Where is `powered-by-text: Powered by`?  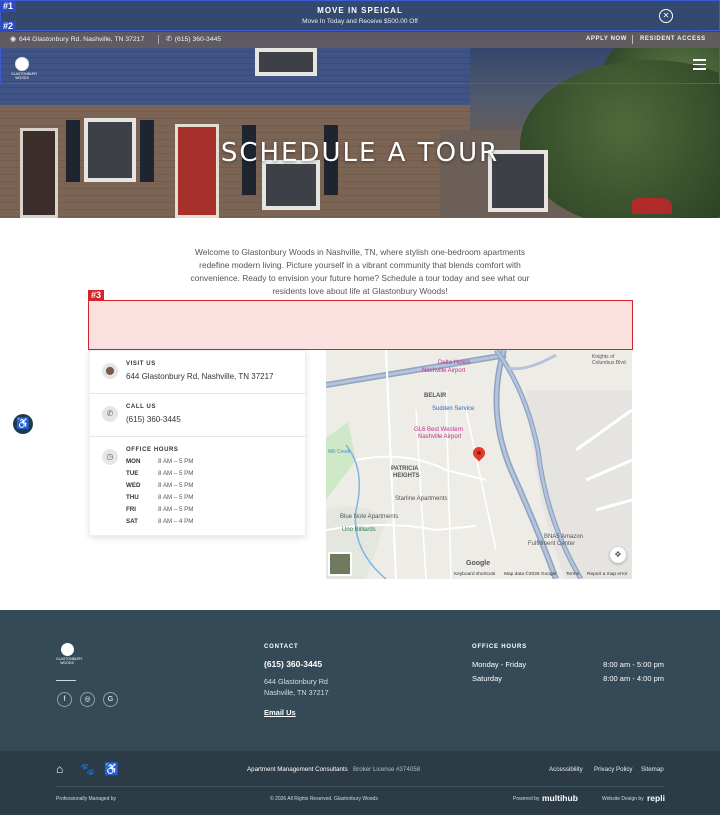
powered-by-text: Powered by is located at coordinates (526, 799).